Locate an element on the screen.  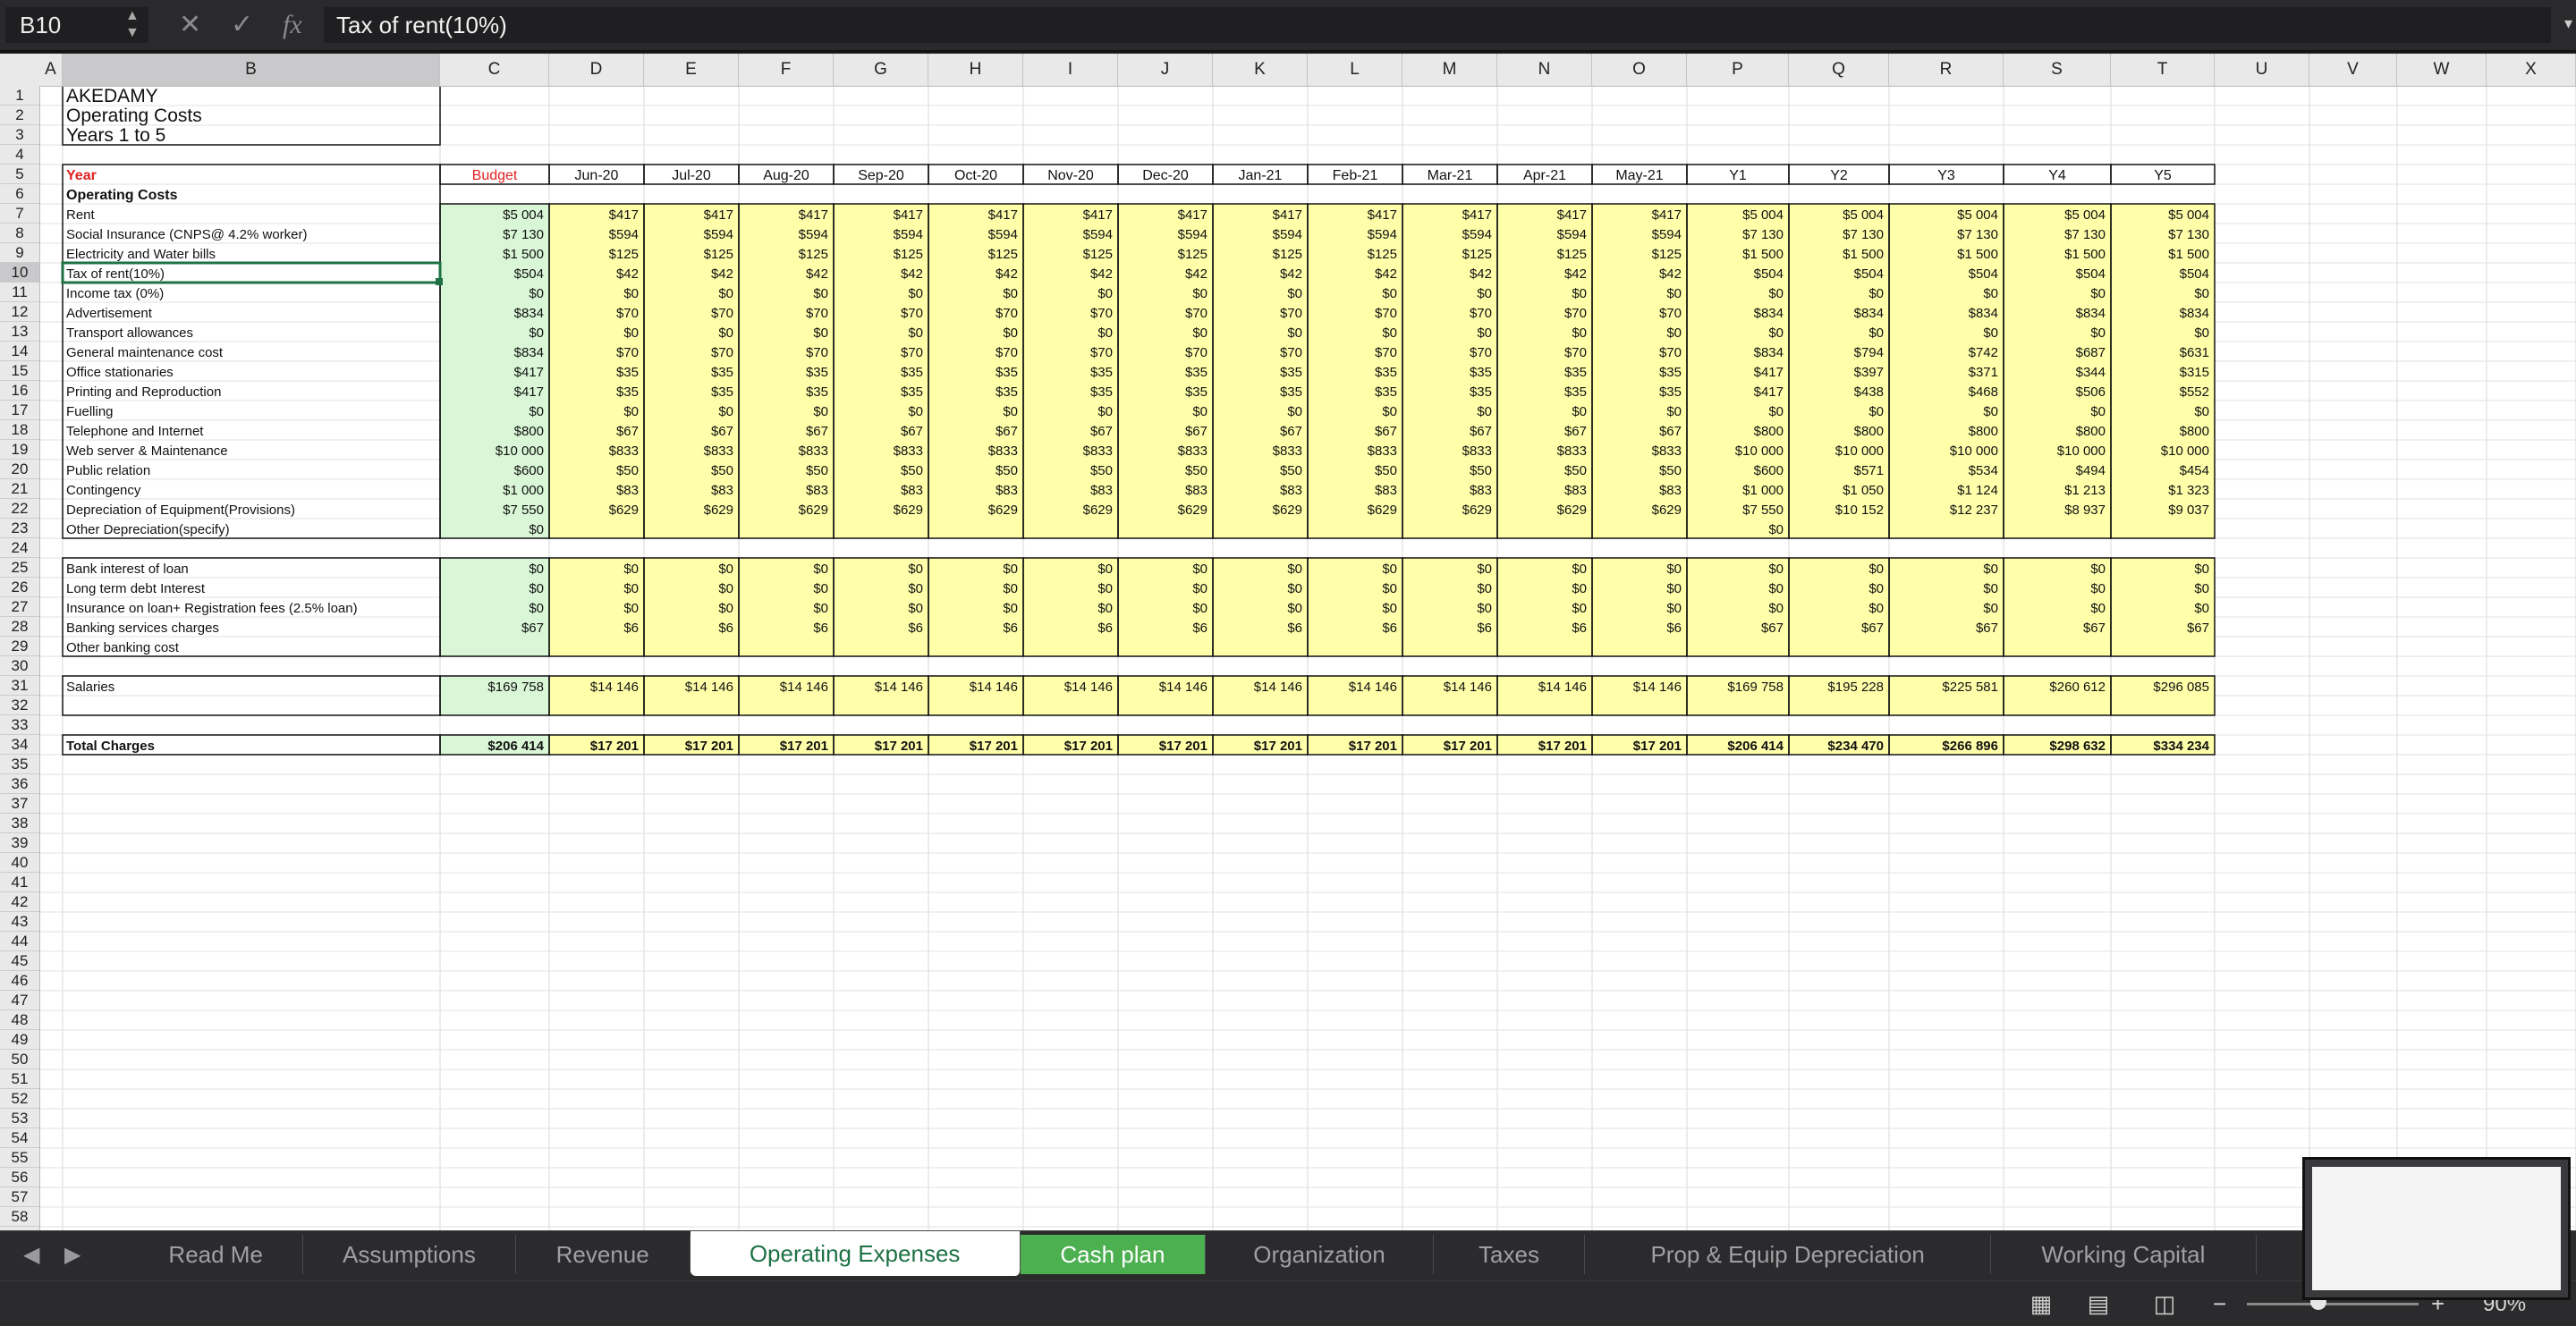
row-header-18: 18 is located at coordinates (19, 430).